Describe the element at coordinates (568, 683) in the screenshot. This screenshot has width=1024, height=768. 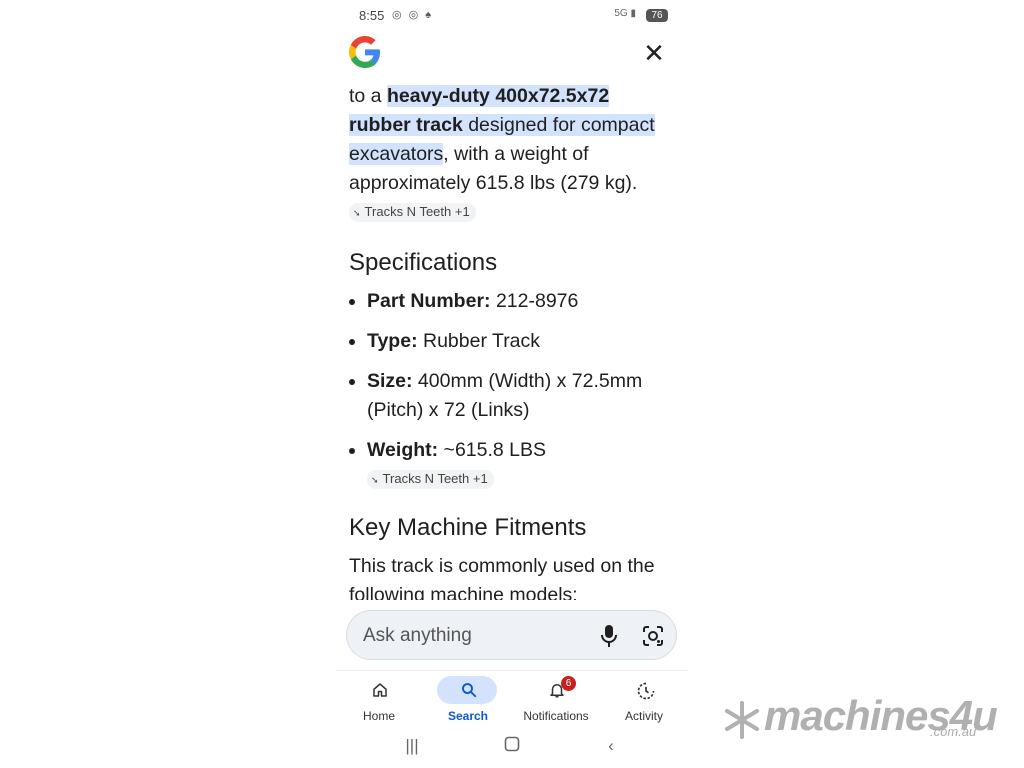
I see `notification-badge: 6` at that location.